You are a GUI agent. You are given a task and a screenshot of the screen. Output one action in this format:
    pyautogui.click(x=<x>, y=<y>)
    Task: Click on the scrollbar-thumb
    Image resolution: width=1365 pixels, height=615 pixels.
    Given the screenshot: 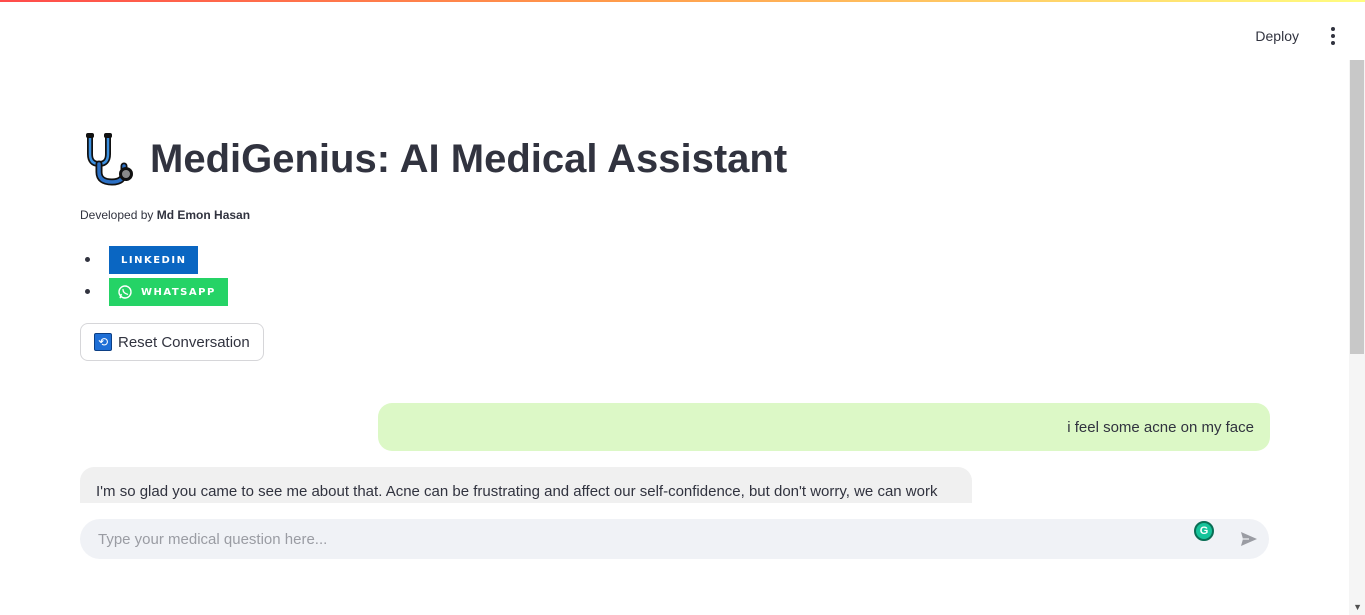 What is the action you would take?
    pyautogui.click(x=1357, y=207)
    